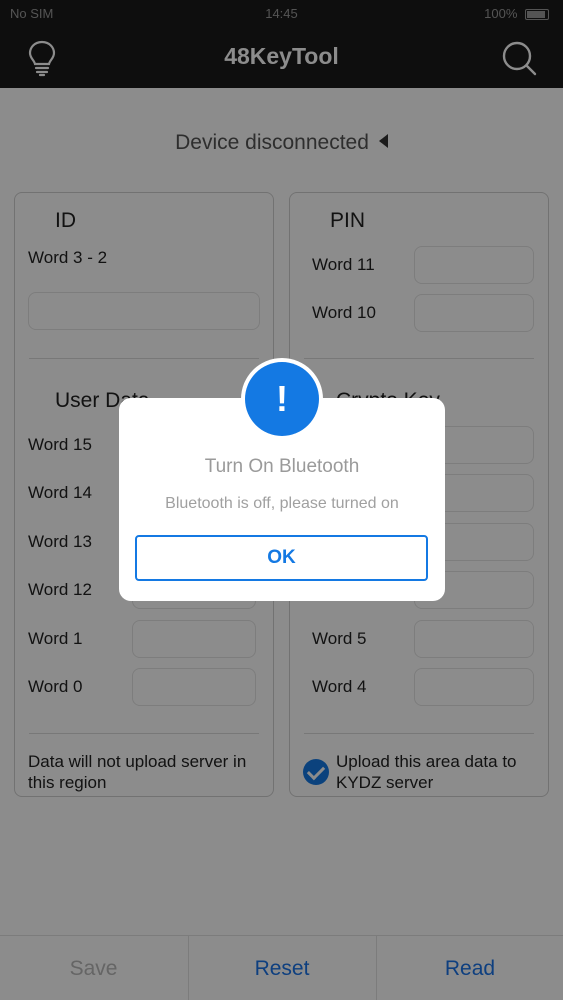  I want to click on exclamation-icon: !, so click(282, 399).